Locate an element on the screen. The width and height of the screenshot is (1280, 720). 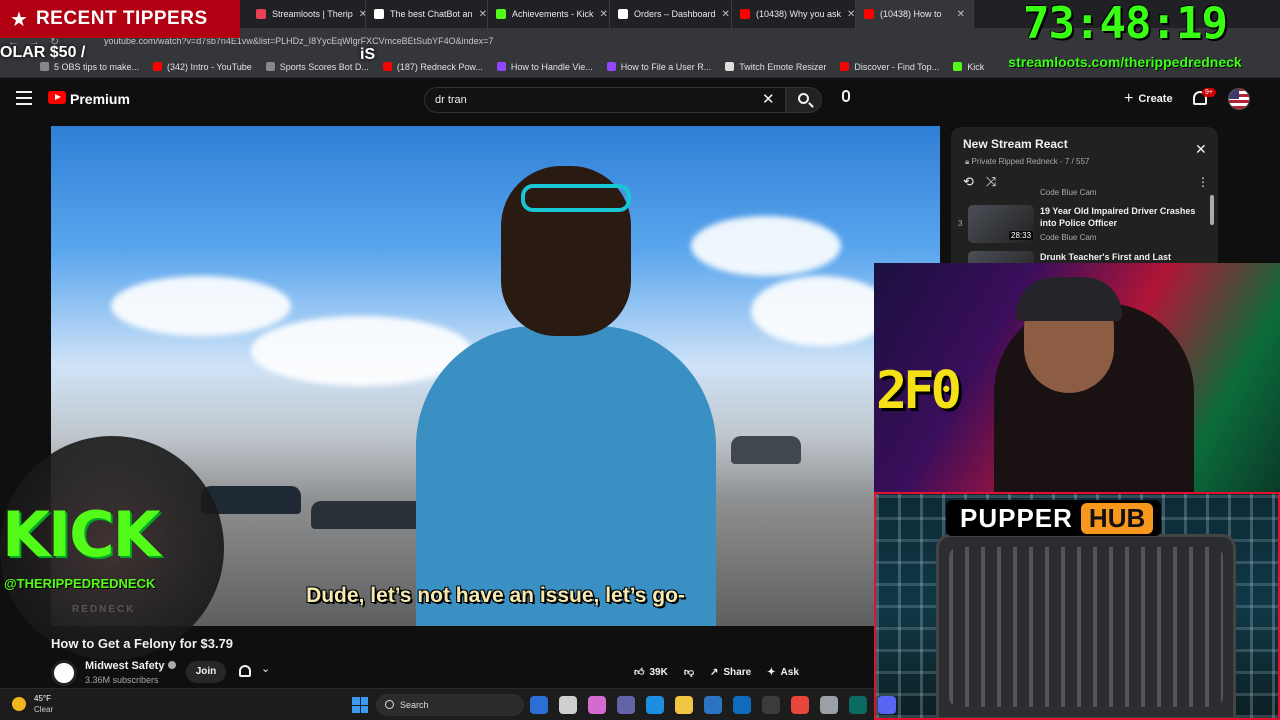
taskbar-search: Search is located at coordinates (450, 705).